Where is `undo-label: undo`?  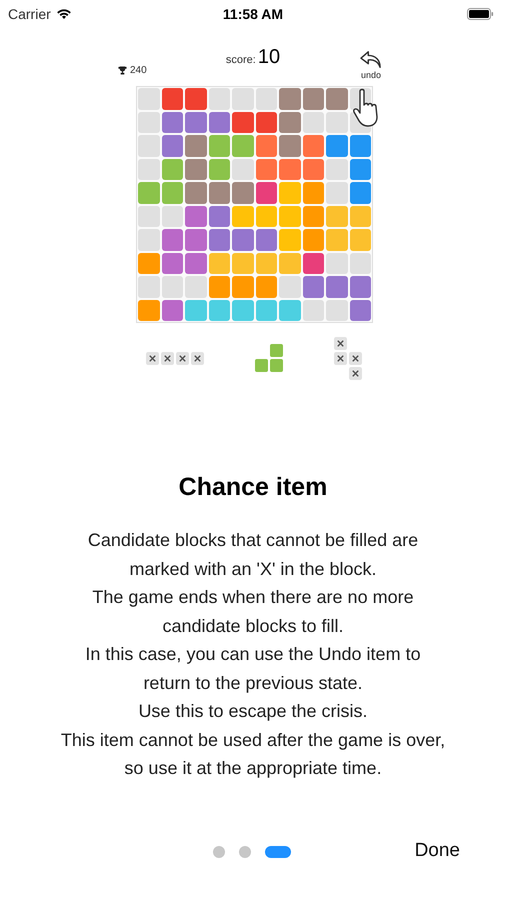
undo-label: undo is located at coordinates (371, 75).